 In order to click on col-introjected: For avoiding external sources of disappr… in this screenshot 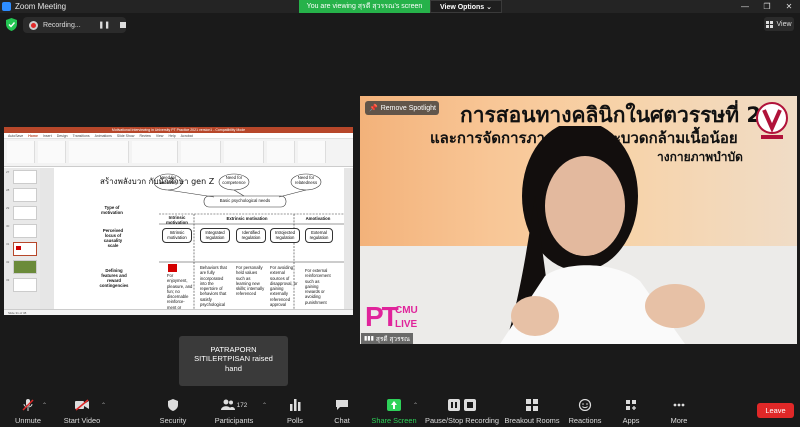, I will do `click(284, 286)`.